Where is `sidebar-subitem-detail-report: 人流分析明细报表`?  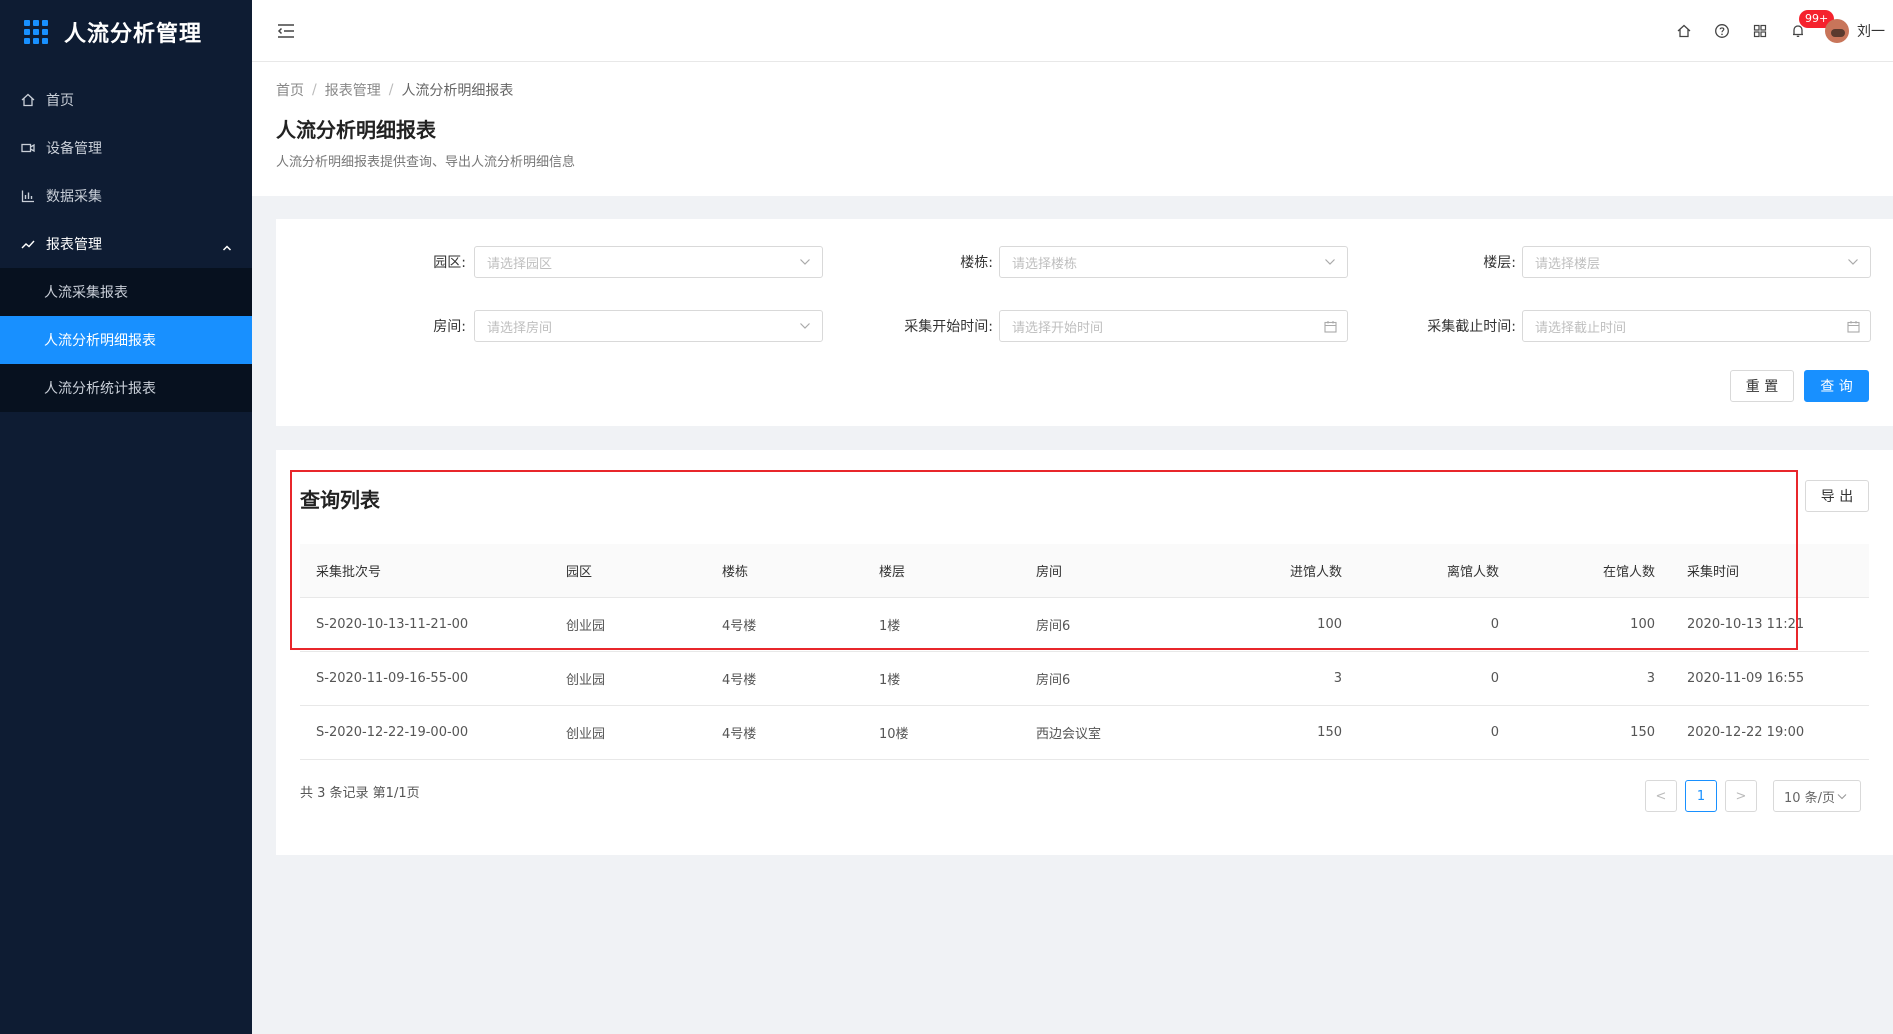
sidebar-subitem-detail-report: 人流分析明细报表 is located at coordinates (126, 340).